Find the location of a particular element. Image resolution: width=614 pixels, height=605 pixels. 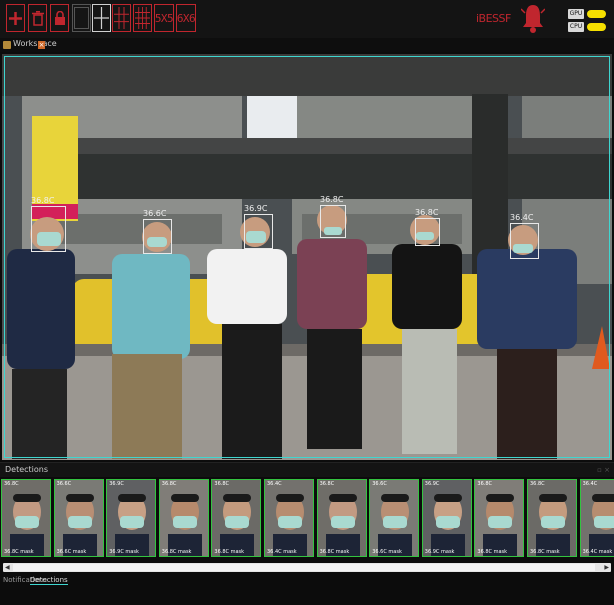

face-temp-3: 36.9C is located at coordinates (256, 208).